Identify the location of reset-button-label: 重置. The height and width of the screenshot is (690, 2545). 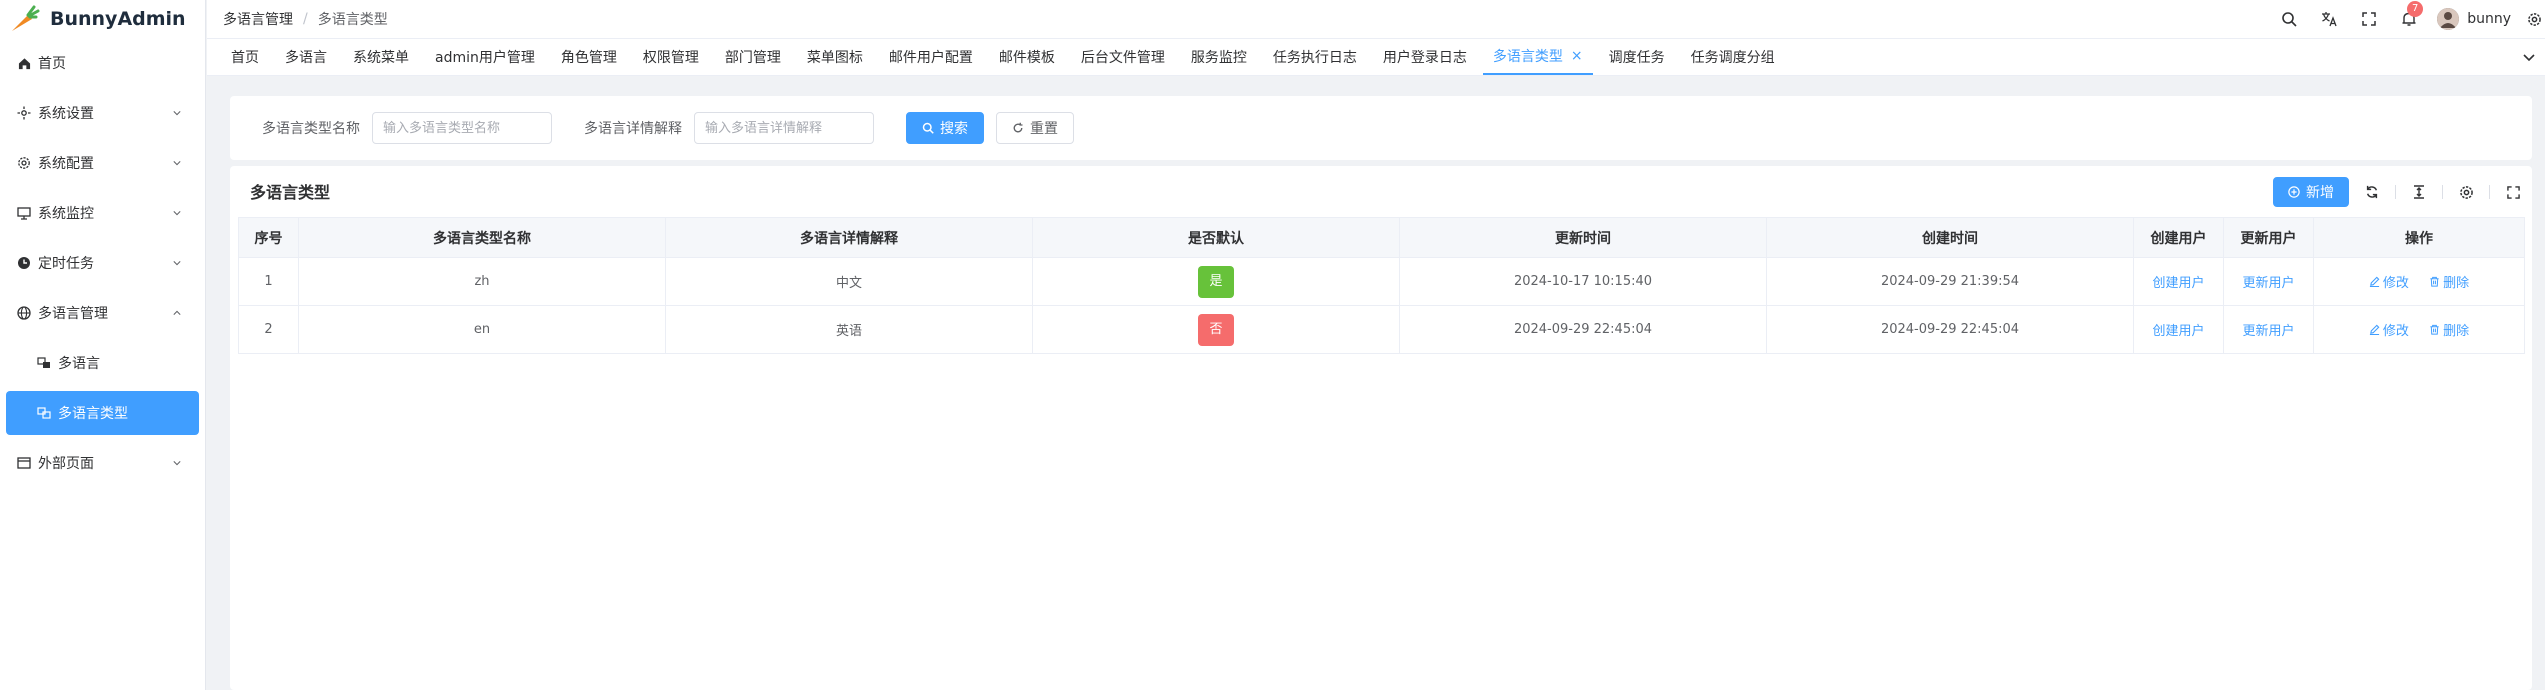
(1044, 129).